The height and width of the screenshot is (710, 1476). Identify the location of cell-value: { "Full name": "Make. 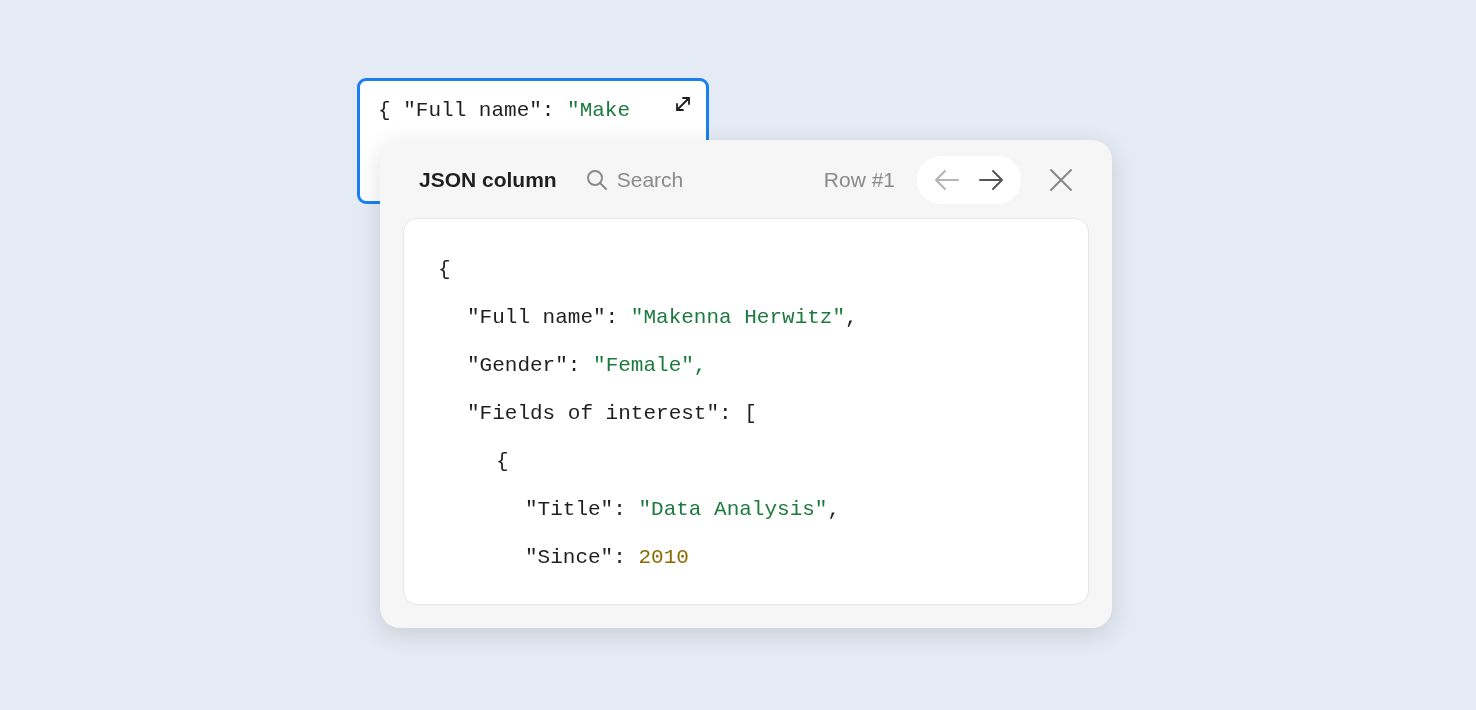
(504, 110).